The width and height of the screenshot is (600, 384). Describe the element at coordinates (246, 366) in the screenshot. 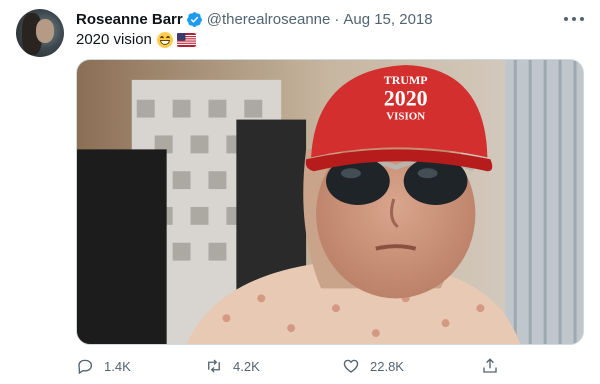

I see `retweet-count: 4.2K` at that location.